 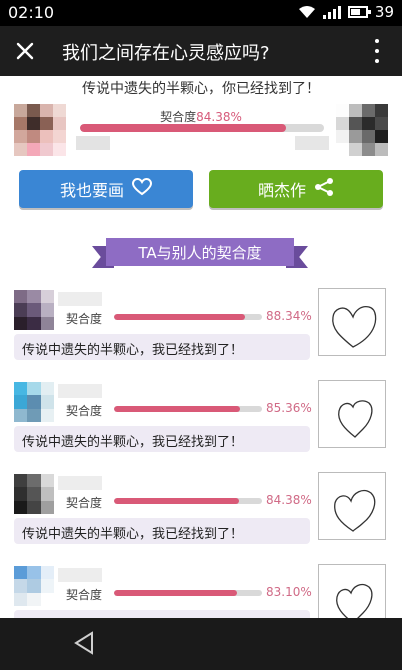 I want to click on match-percent: 83.10%, so click(x=289, y=592).